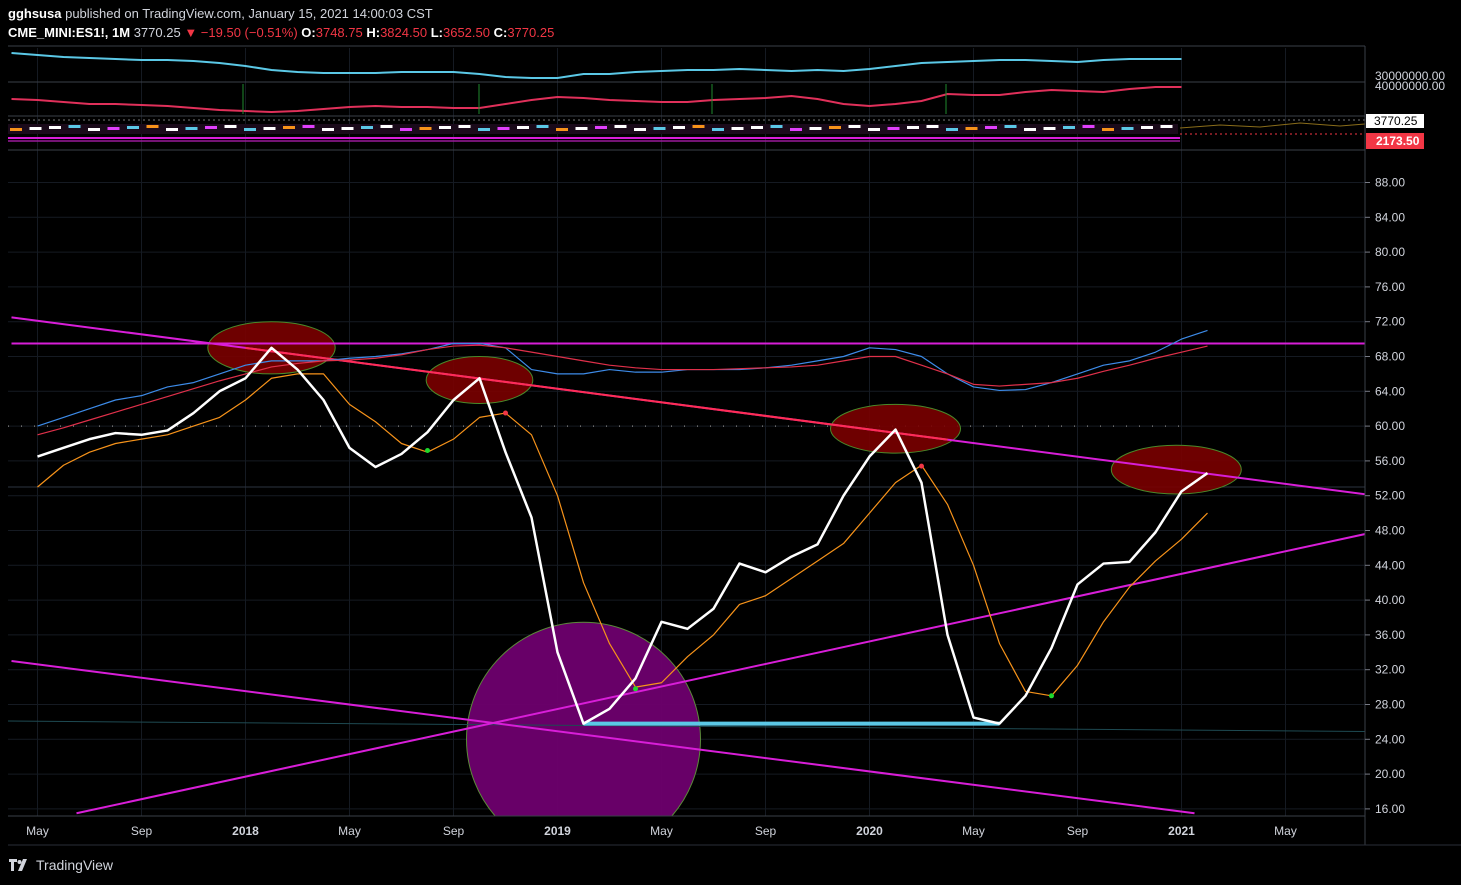 The image size is (1461, 885). I want to click on candle-strip, so click(593, 129).